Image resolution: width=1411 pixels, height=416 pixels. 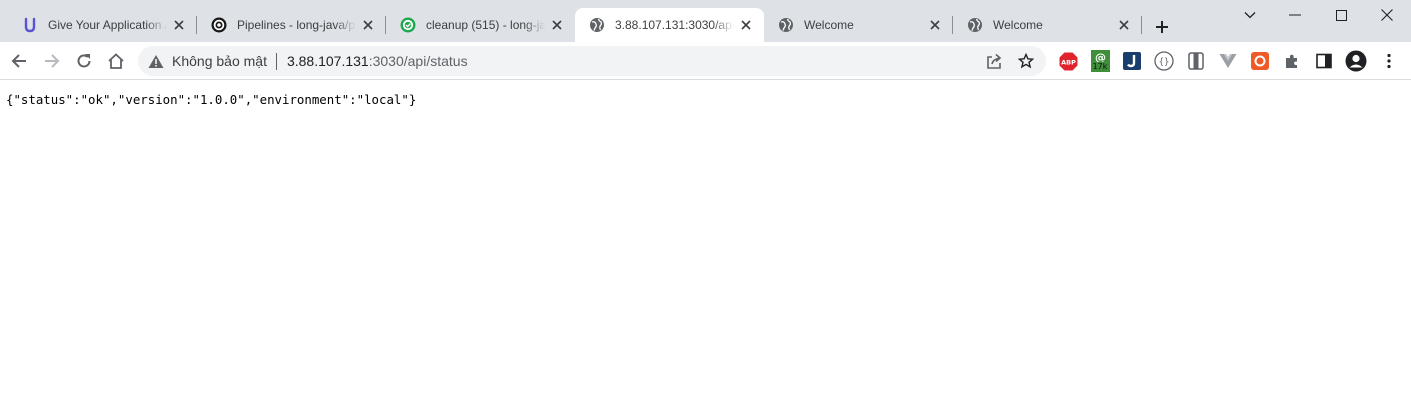 I want to click on reload-button, so click(x=84, y=61).